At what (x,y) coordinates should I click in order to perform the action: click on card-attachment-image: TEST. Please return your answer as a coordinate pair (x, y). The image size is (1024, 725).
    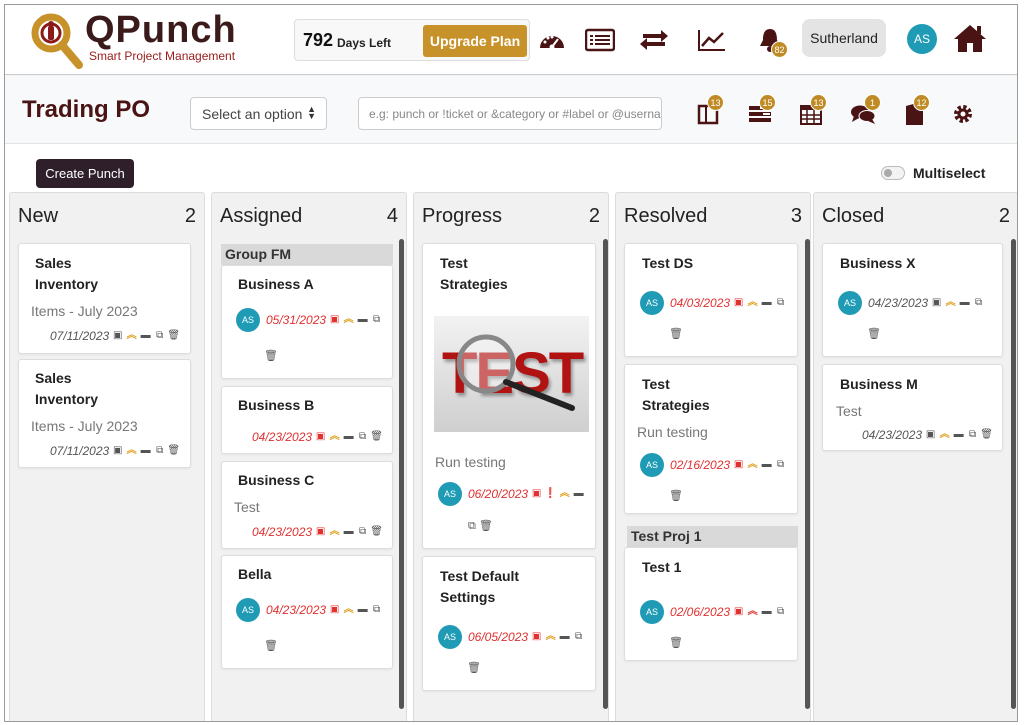
    Looking at the image, I should click on (511, 374).